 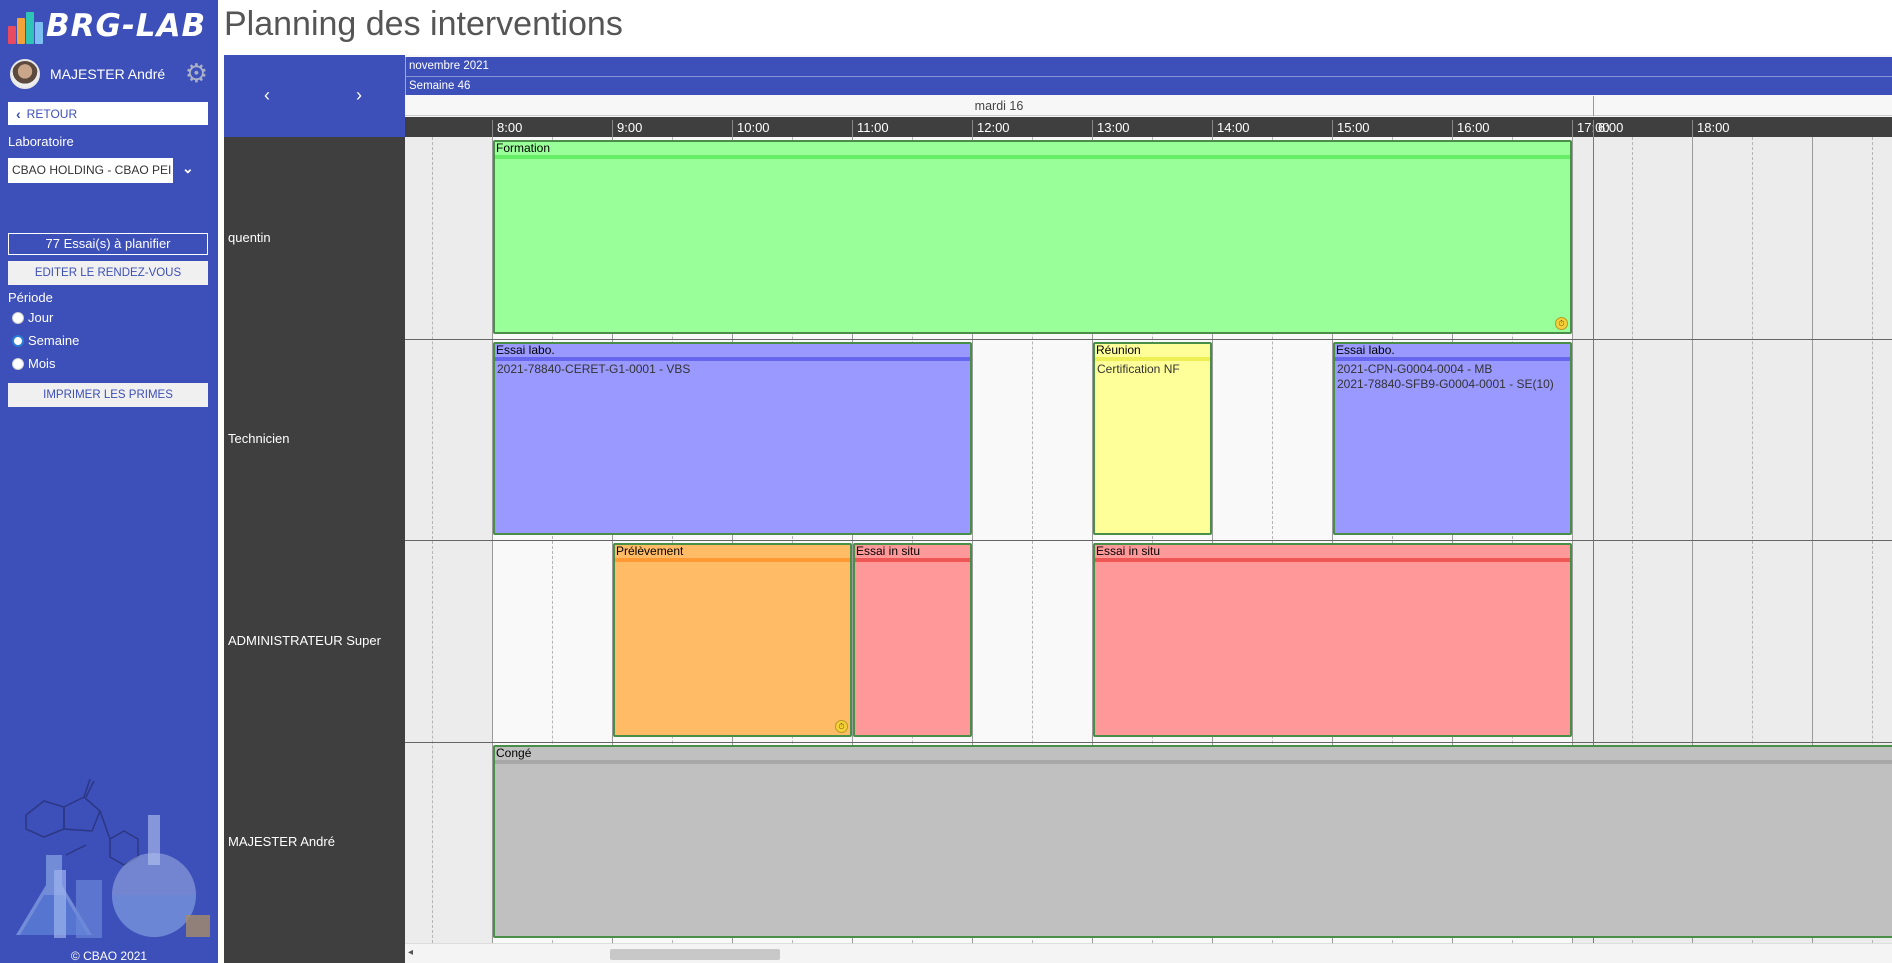 I want to click on period-option-label: Mois, so click(x=42, y=363).